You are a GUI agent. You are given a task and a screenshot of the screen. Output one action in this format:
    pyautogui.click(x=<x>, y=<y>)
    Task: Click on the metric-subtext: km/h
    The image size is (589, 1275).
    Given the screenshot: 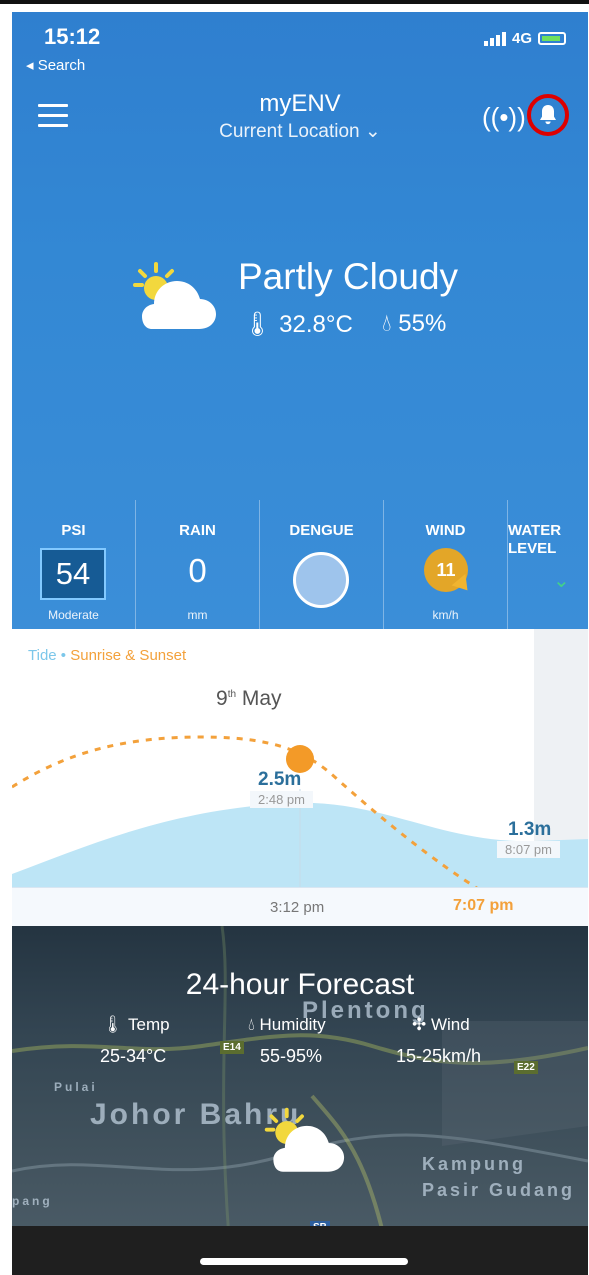 What is the action you would take?
    pyautogui.click(x=445, y=615)
    